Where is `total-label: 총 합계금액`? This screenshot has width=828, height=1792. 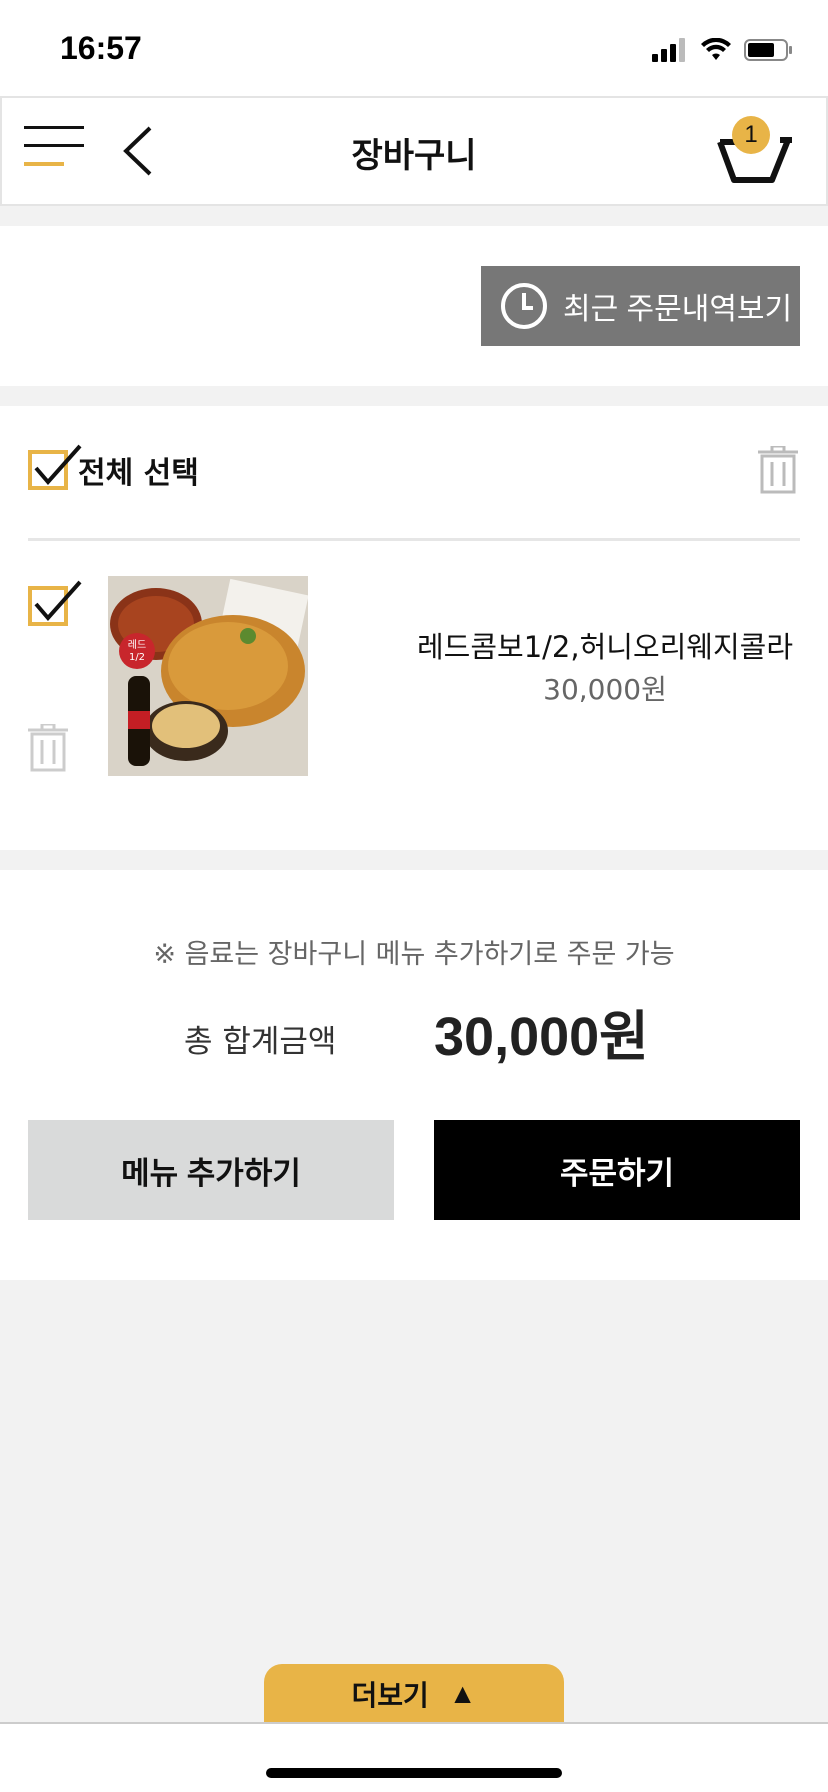
total-label: 총 합계금액 is located at coordinates (260, 1042).